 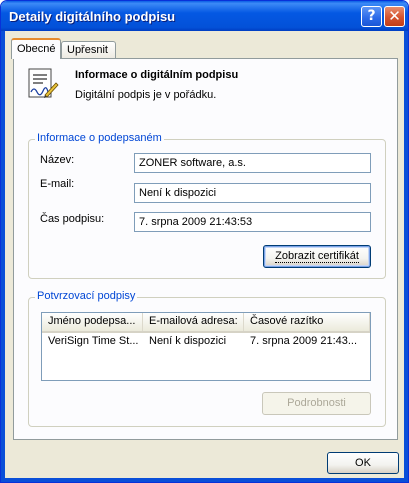 I want to click on close-icon: ✕, so click(x=394, y=16).